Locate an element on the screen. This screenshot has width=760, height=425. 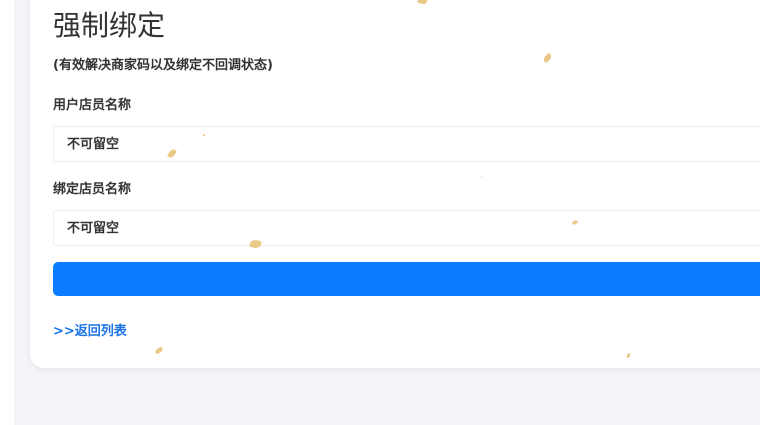
user-store-name-input is located at coordinates (406, 144).